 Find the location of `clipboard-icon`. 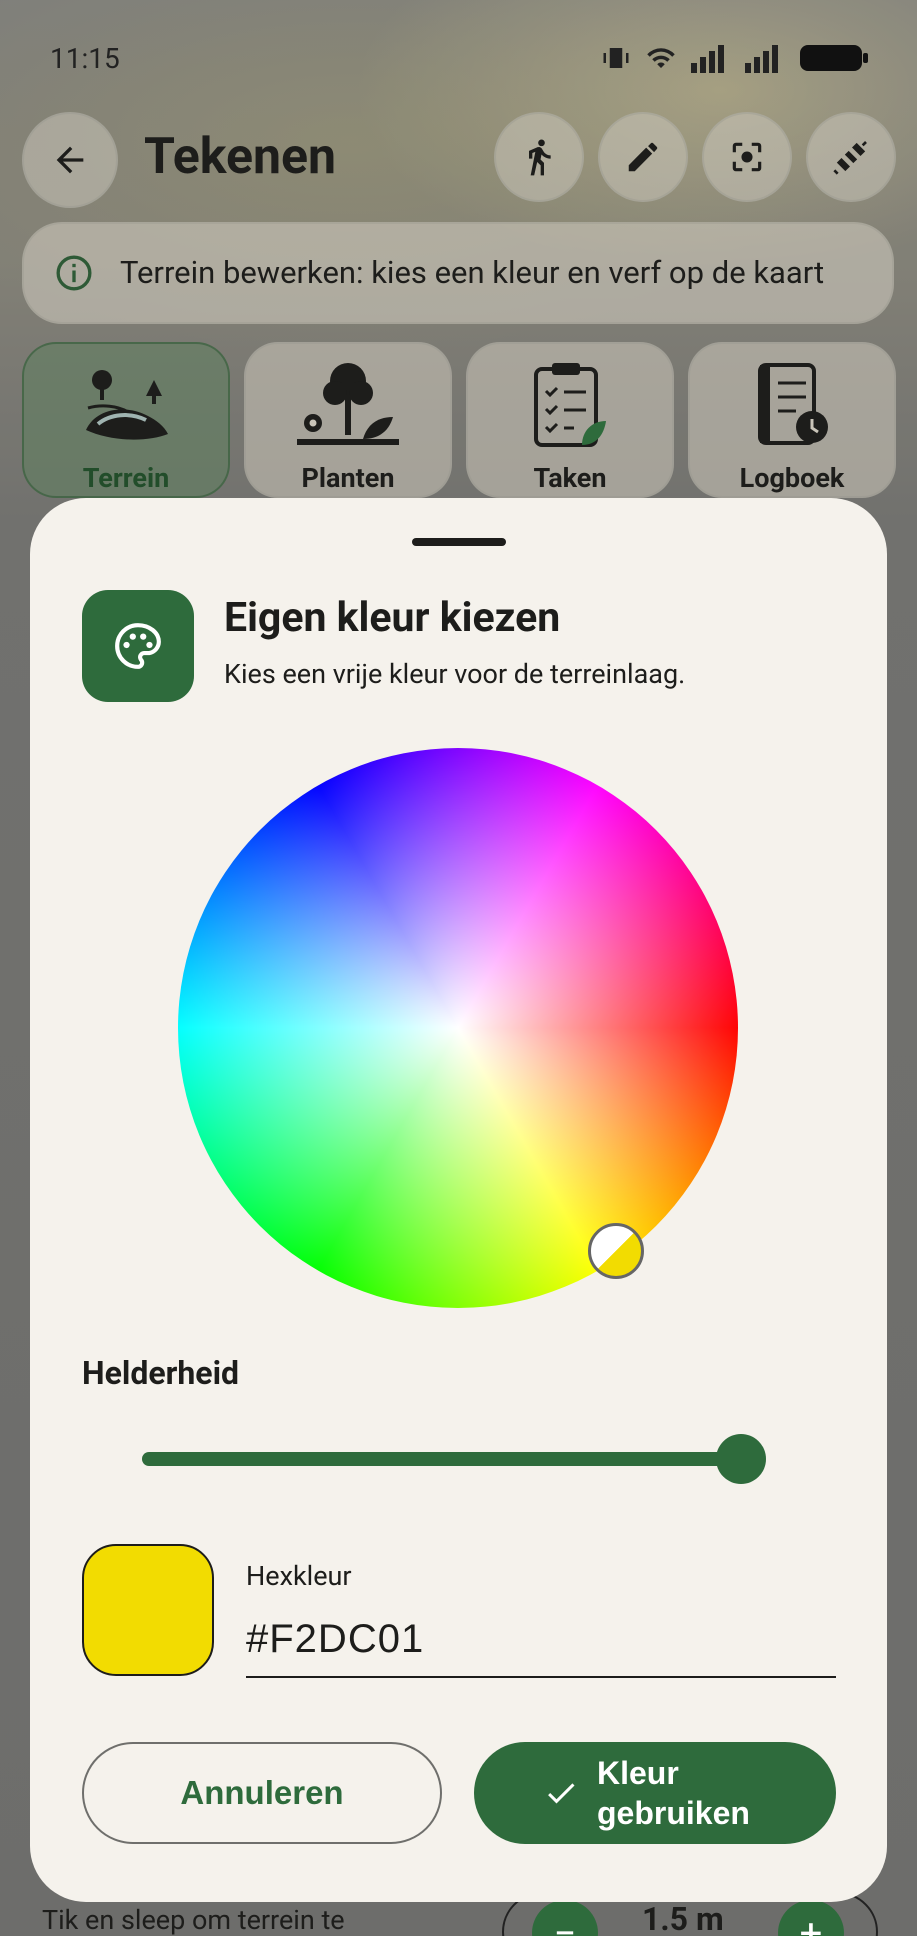

clipboard-icon is located at coordinates (570, 405).